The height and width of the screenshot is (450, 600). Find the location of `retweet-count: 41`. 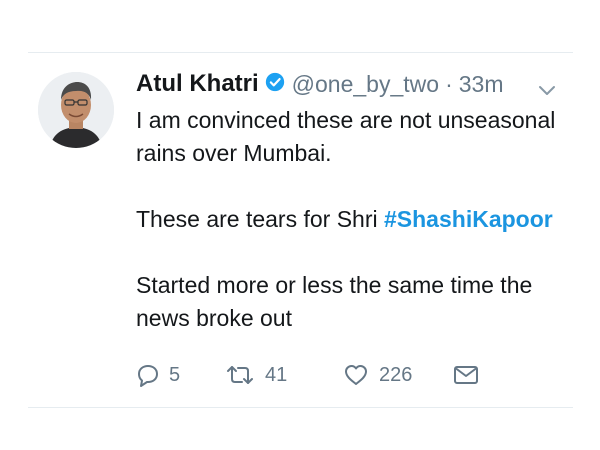

retweet-count: 41 is located at coordinates (276, 374).